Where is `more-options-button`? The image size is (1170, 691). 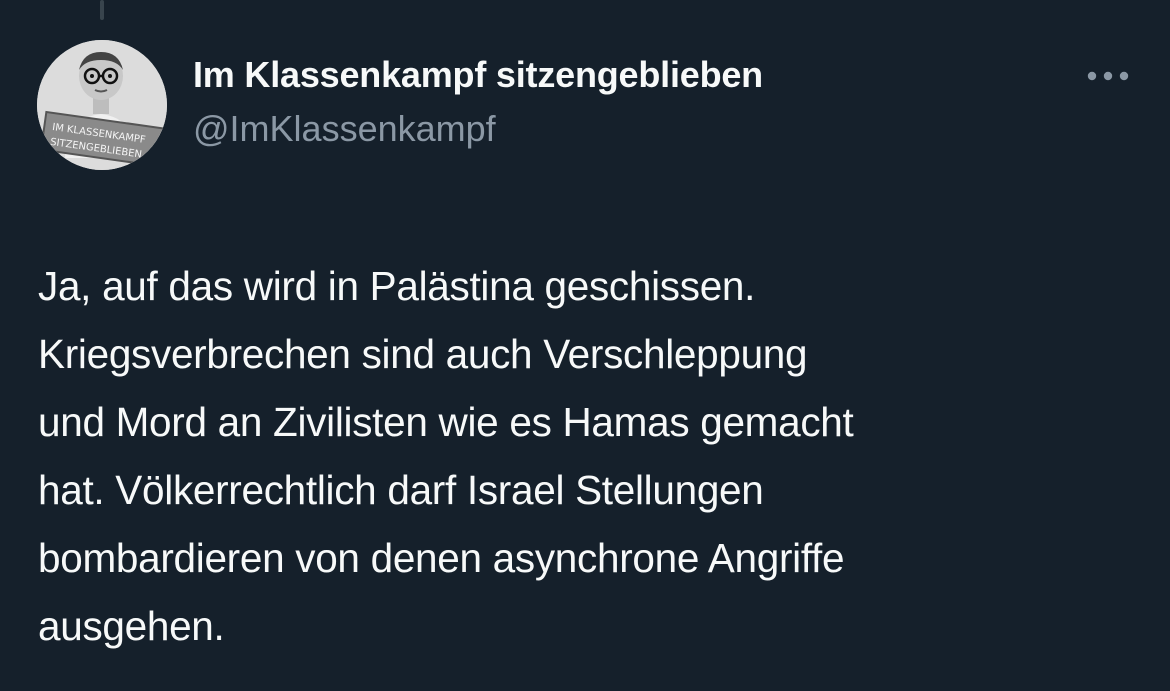
more-options-button is located at coordinates (1108, 76).